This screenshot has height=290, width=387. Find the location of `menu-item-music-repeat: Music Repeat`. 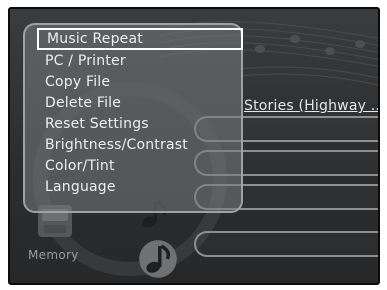

menu-item-music-repeat: Music Repeat is located at coordinates (140, 39).